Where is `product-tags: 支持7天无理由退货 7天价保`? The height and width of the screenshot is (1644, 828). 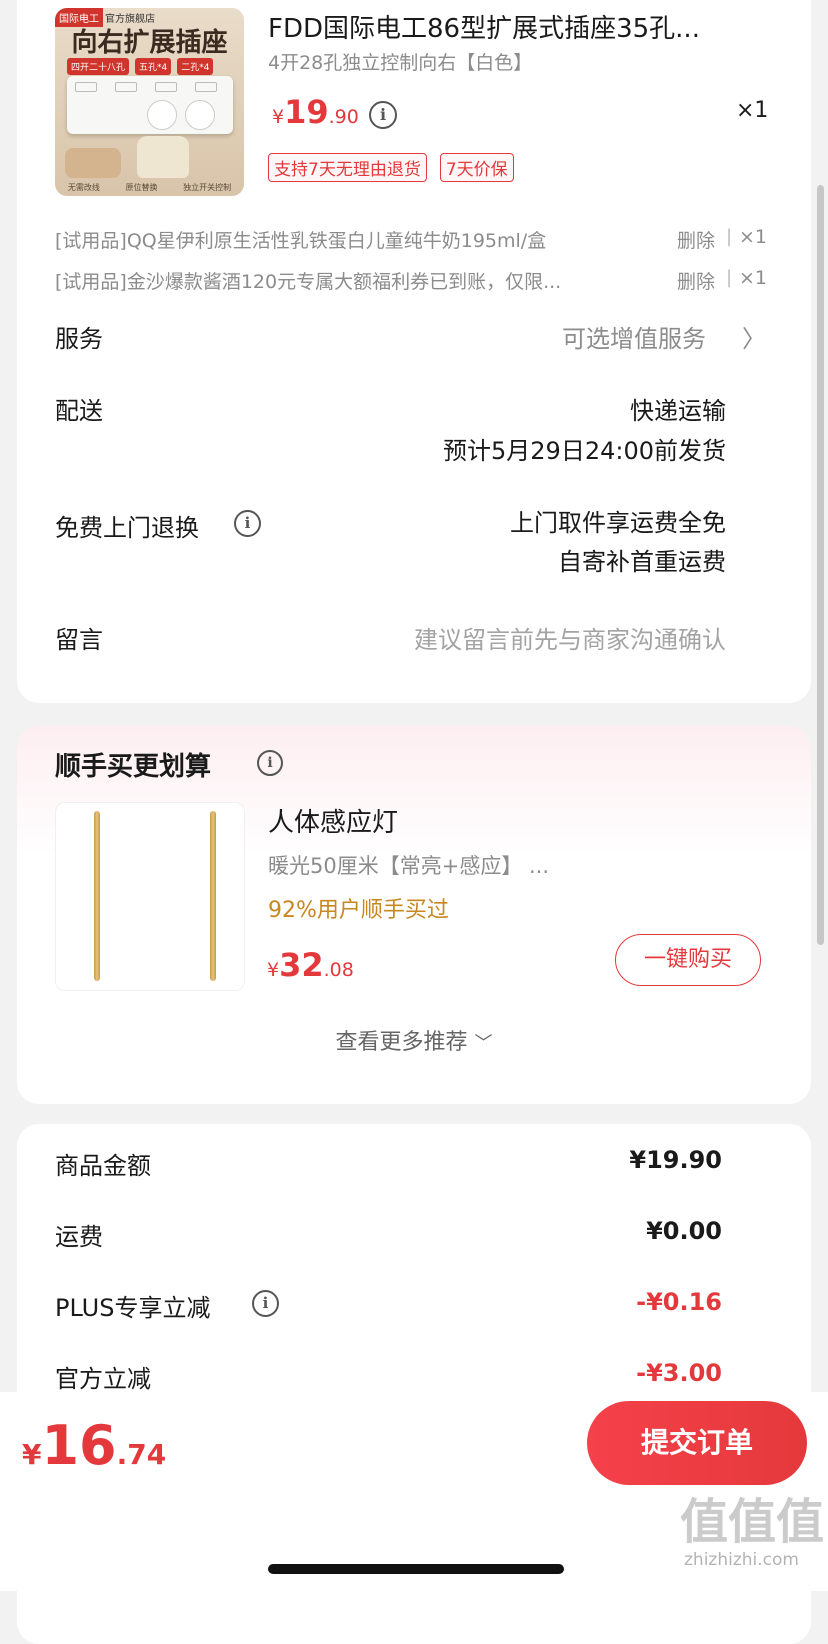 product-tags: 支持7天无理由退货 7天价保 is located at coordinates (391, 167).